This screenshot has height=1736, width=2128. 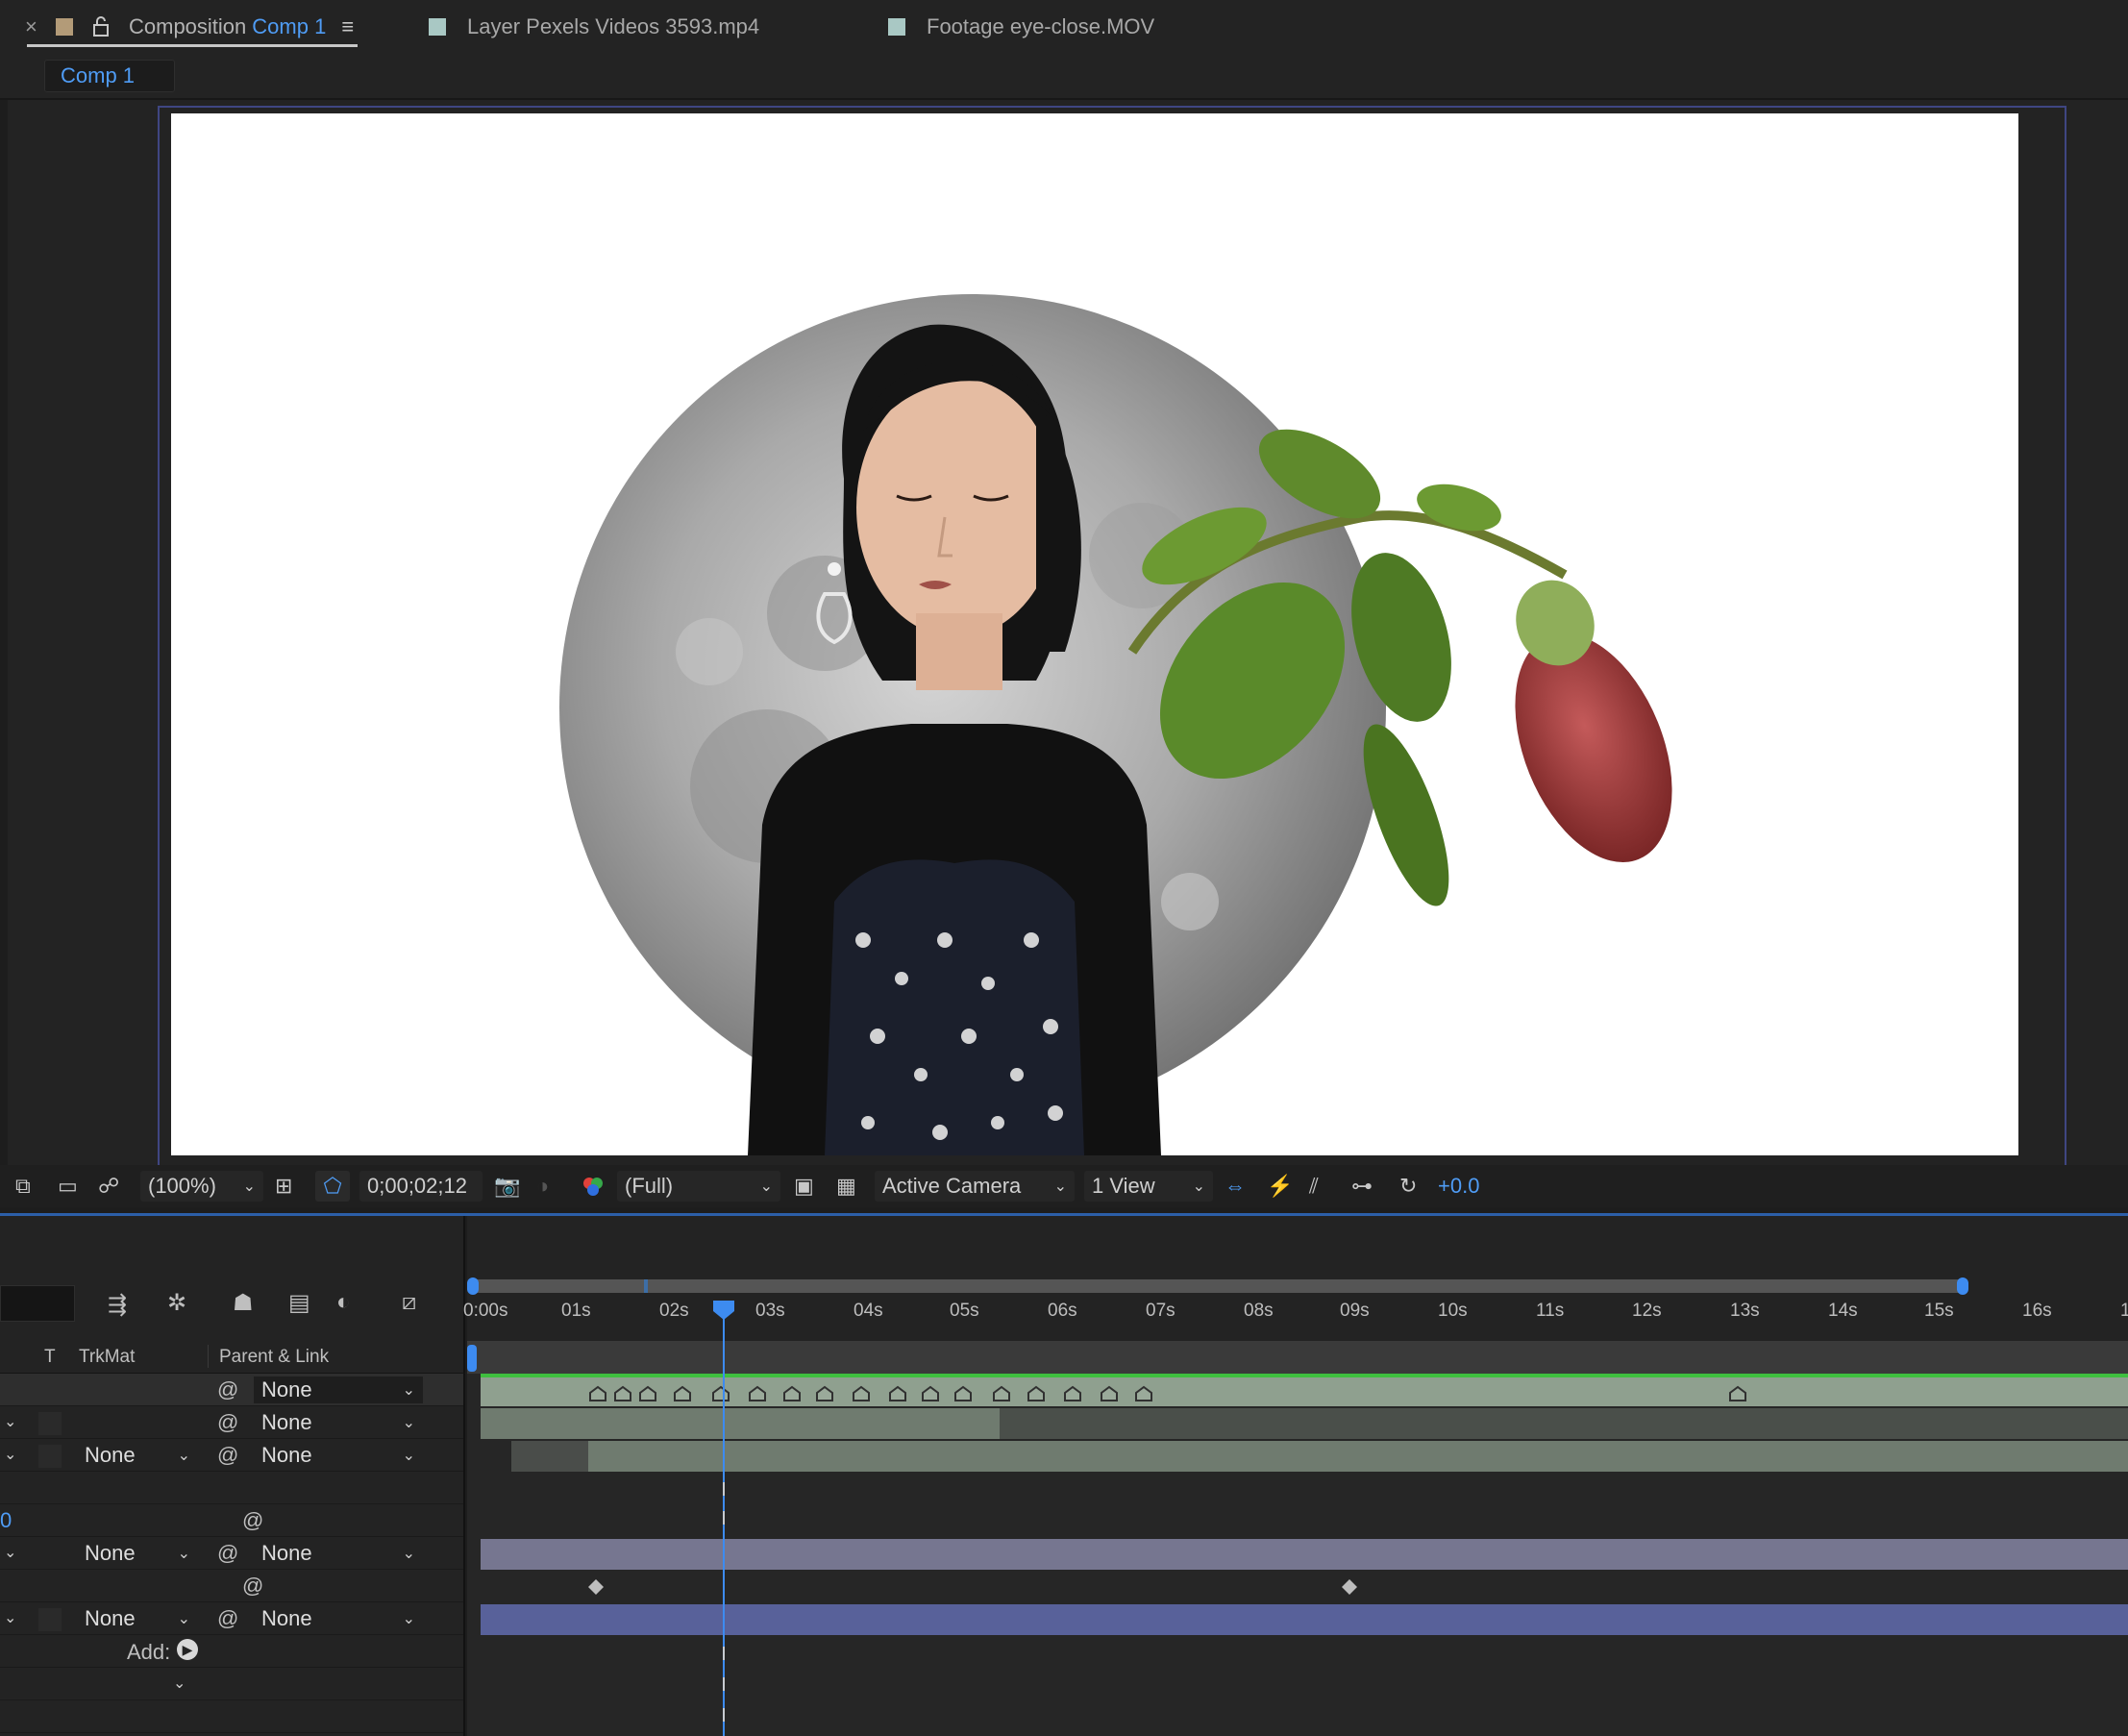 What do you see at coordinates (232, 1586) in the screenshot?
I see `property-row: @` at bounding box center [232, 1586].